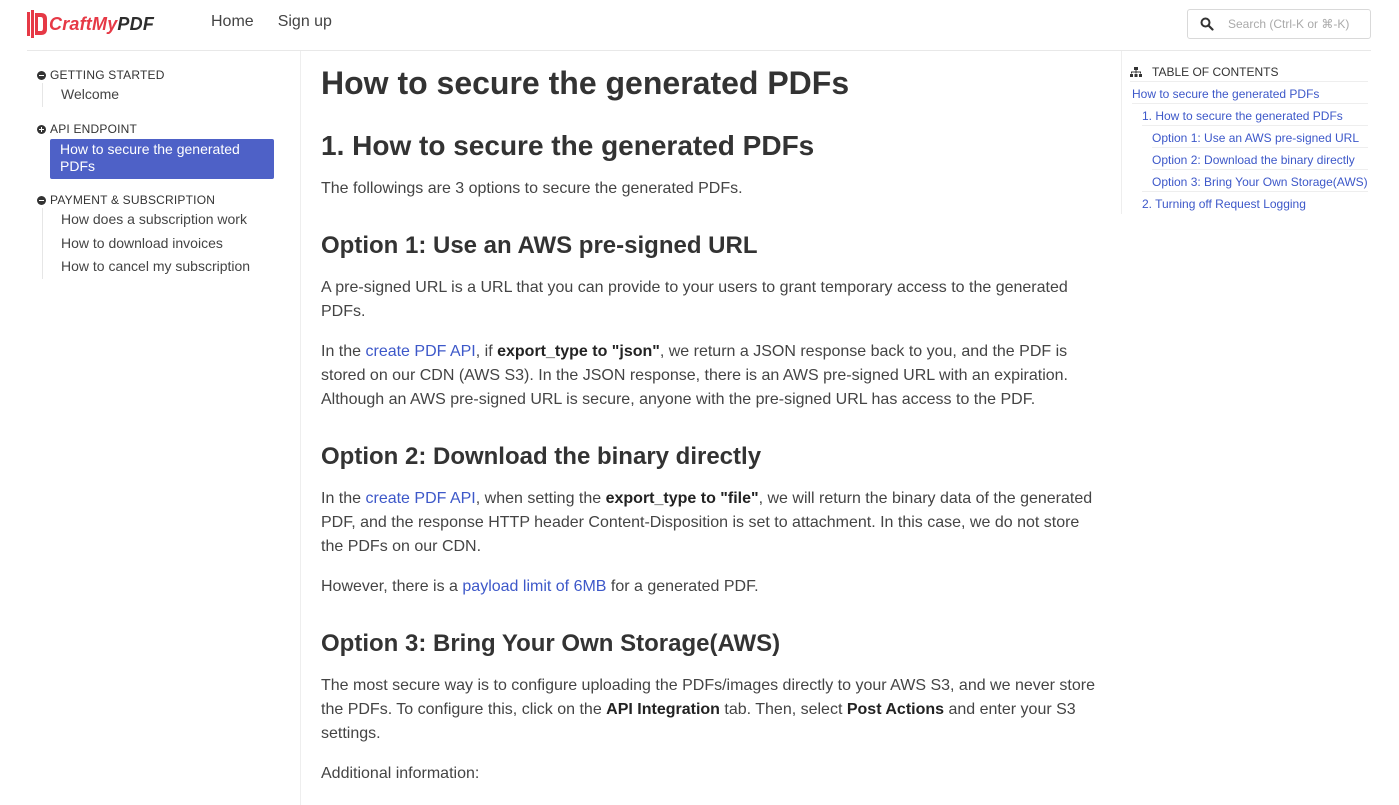 This screenshot has height=805, width=1399. I want to click on option2-heading: Option 2: Download the binary directly, so click(541, 456).